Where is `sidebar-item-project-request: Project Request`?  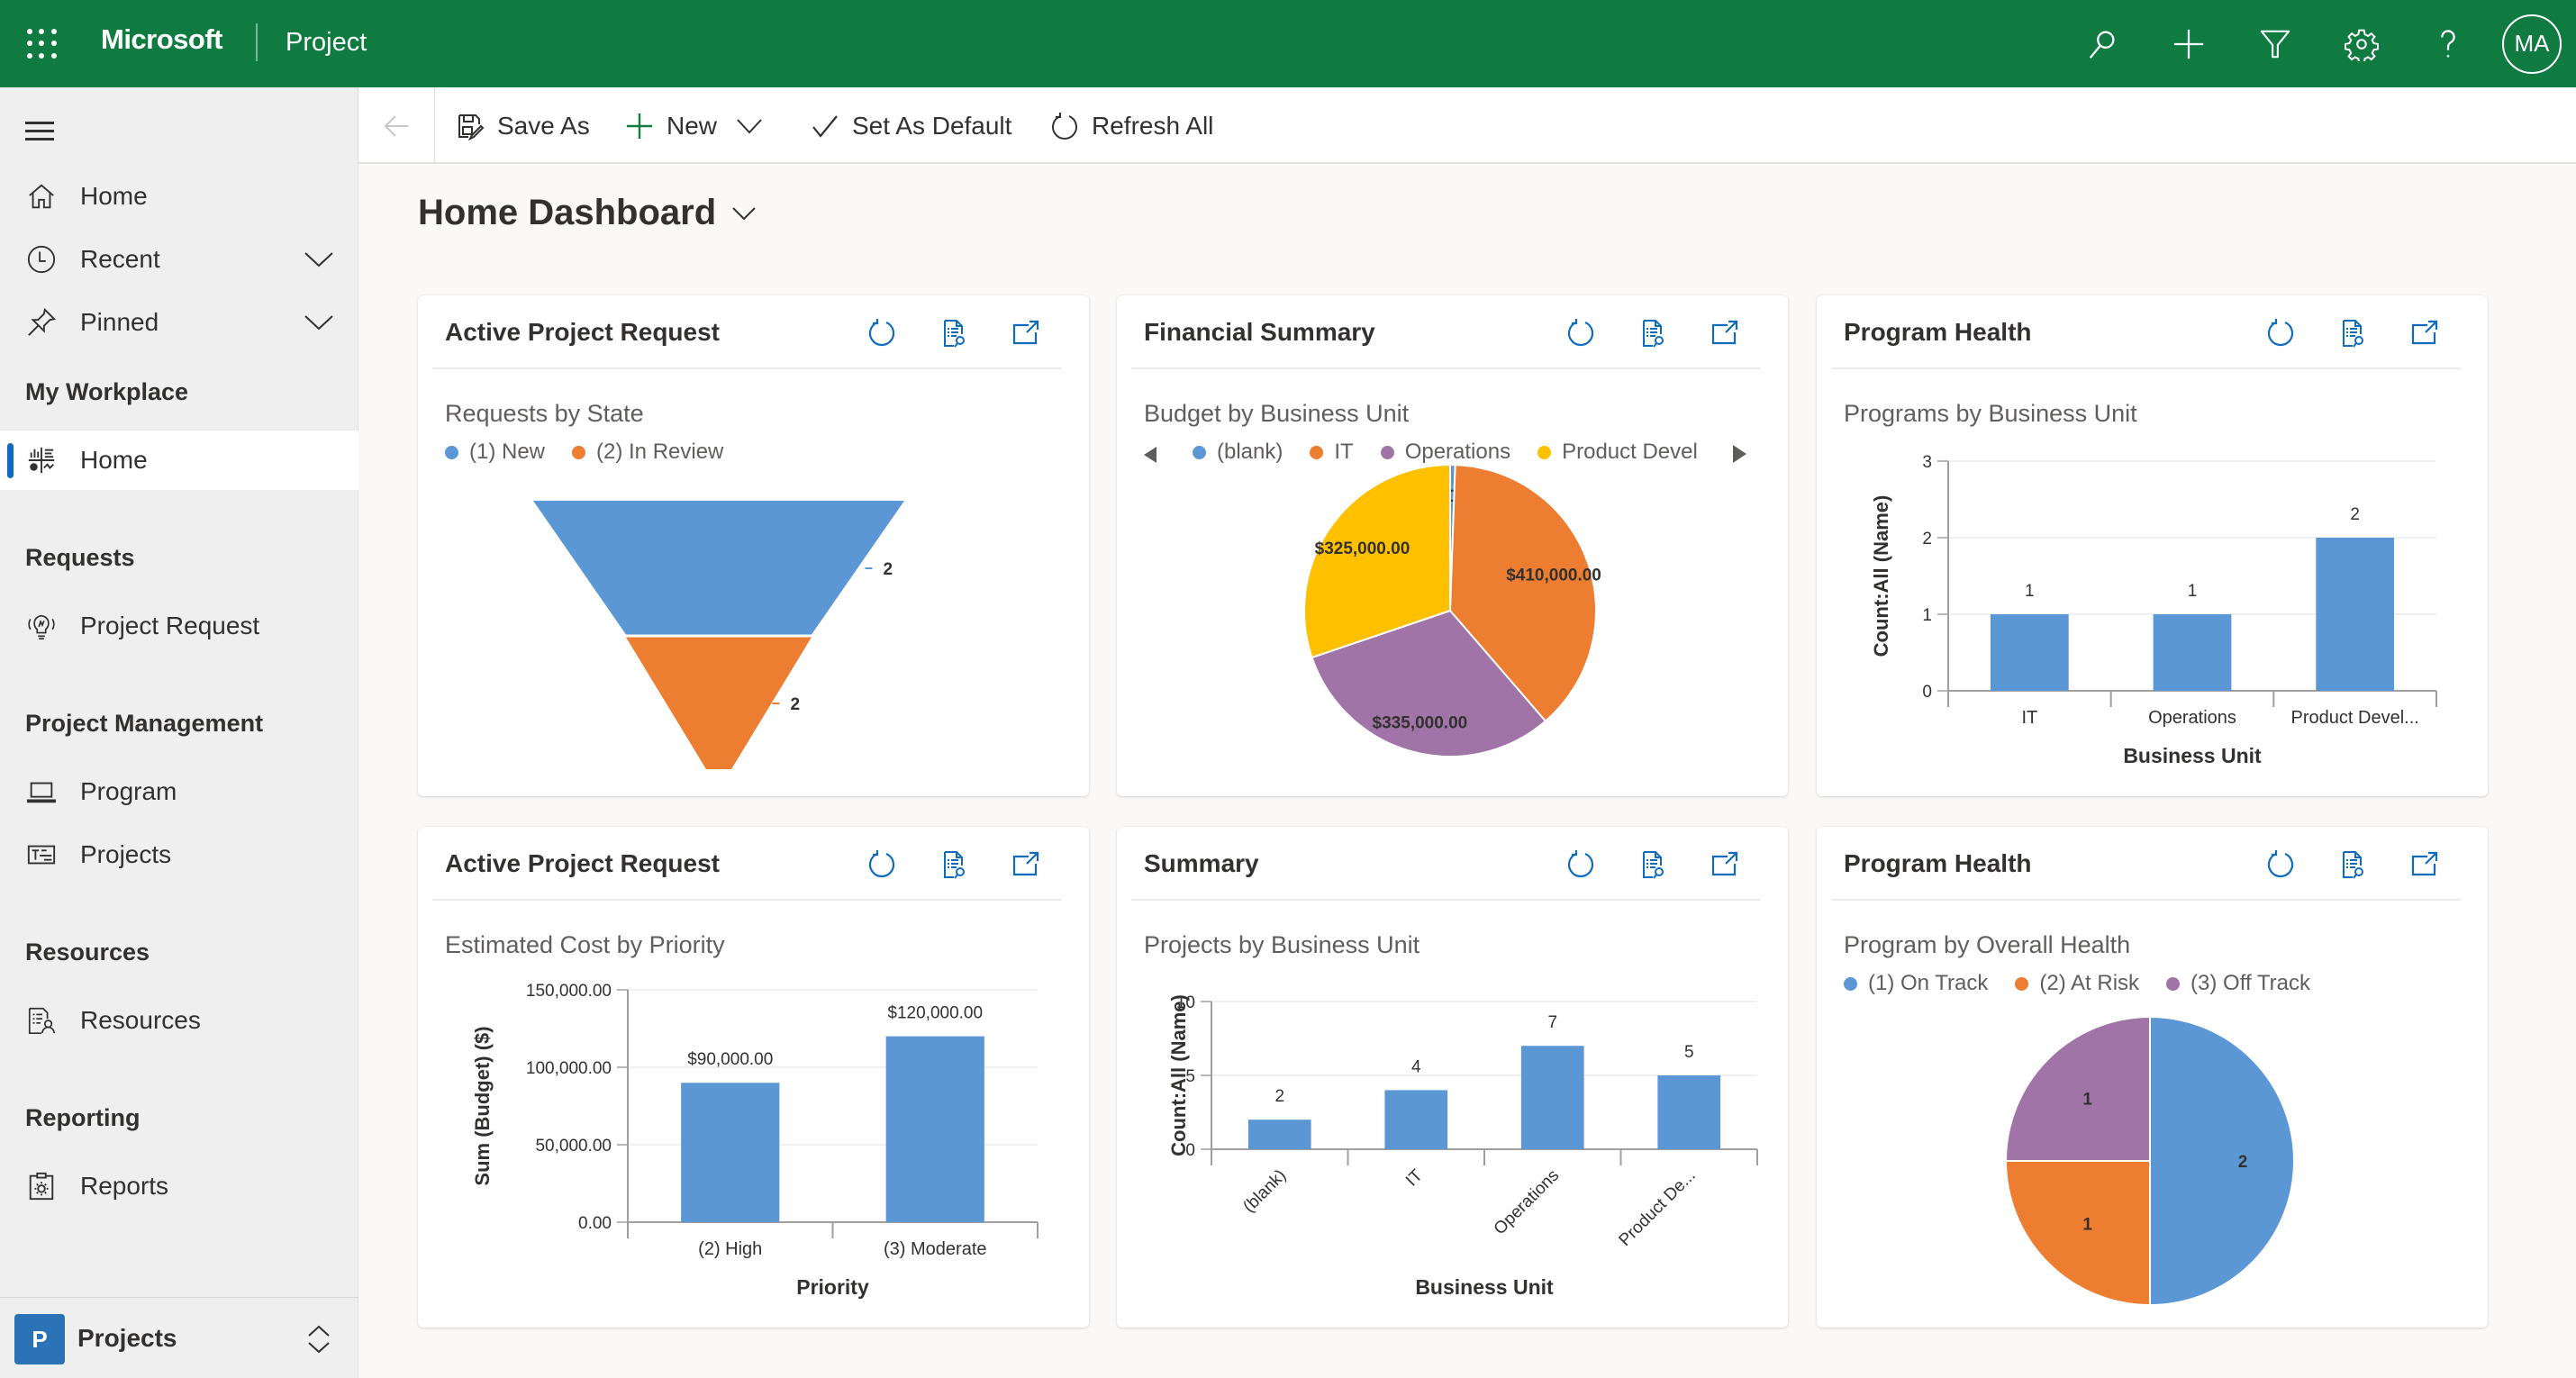
sidebar-item-project-request: Project Request is located at coordinates (179, 626).